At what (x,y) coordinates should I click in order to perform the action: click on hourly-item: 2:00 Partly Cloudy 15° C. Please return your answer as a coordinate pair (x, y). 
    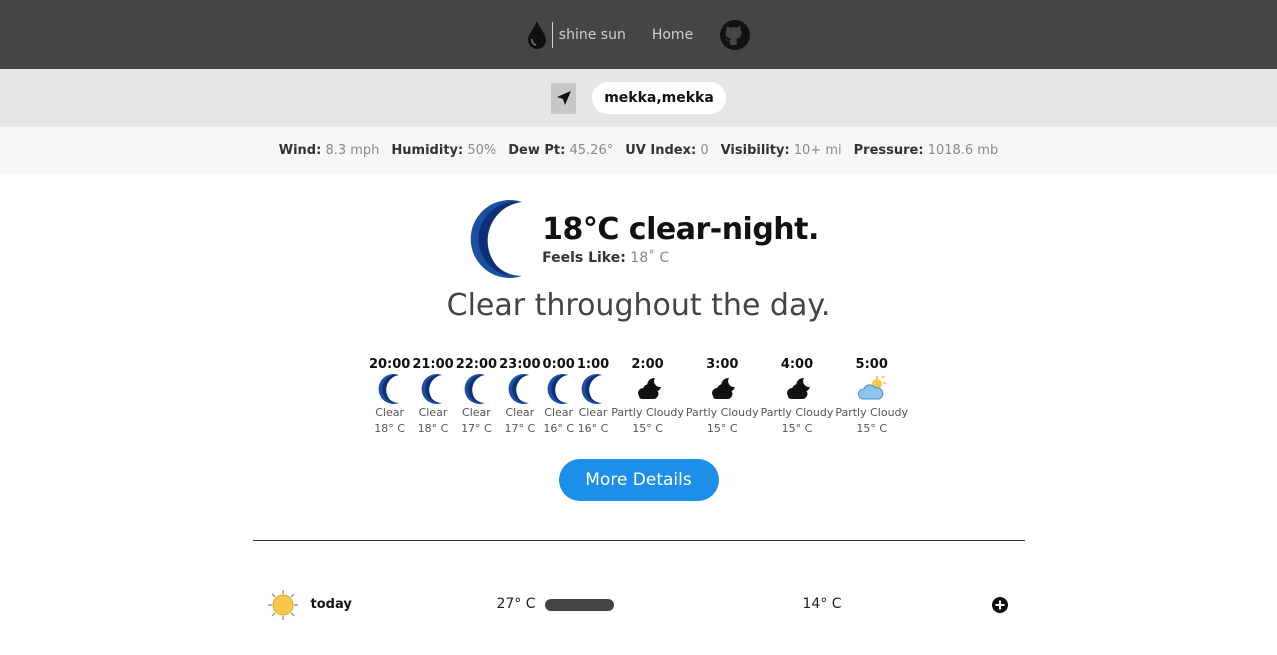
    Looking at the image, I should click on (647, 396).